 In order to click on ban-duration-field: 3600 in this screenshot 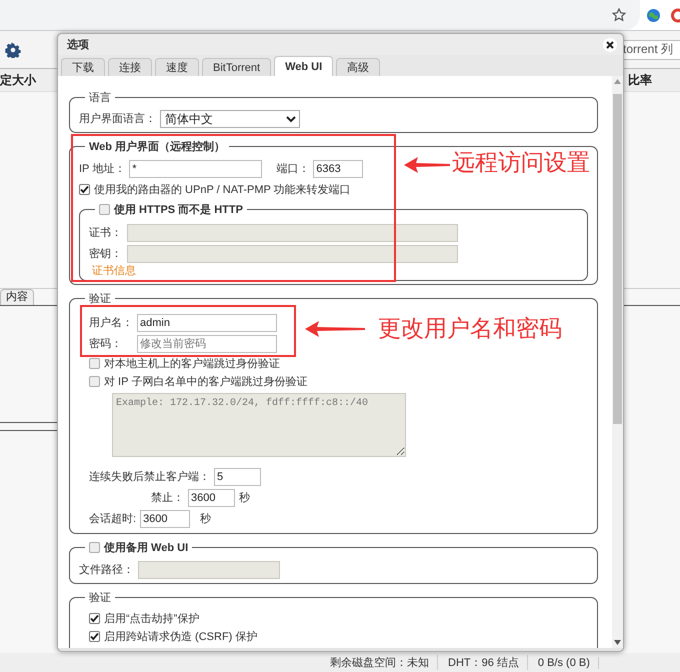, I will do `click(211, 497)`.